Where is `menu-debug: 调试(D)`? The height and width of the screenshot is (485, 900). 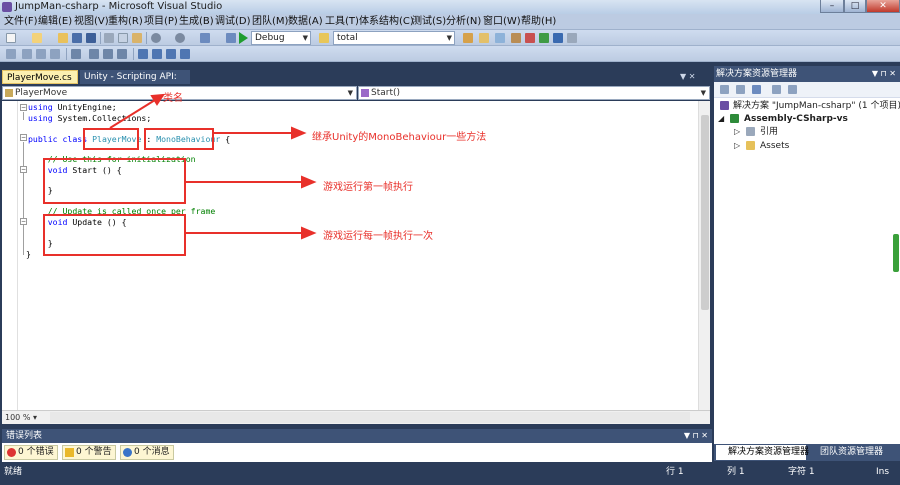
menu-debug: 调试(D) is located at coordinates (233, 22).